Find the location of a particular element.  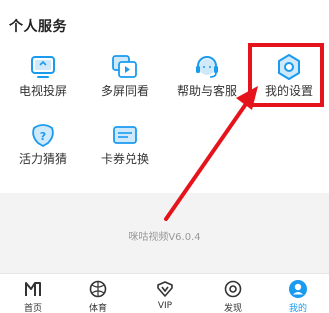

tab-home: 首页 is located at coordinates (33, 293).